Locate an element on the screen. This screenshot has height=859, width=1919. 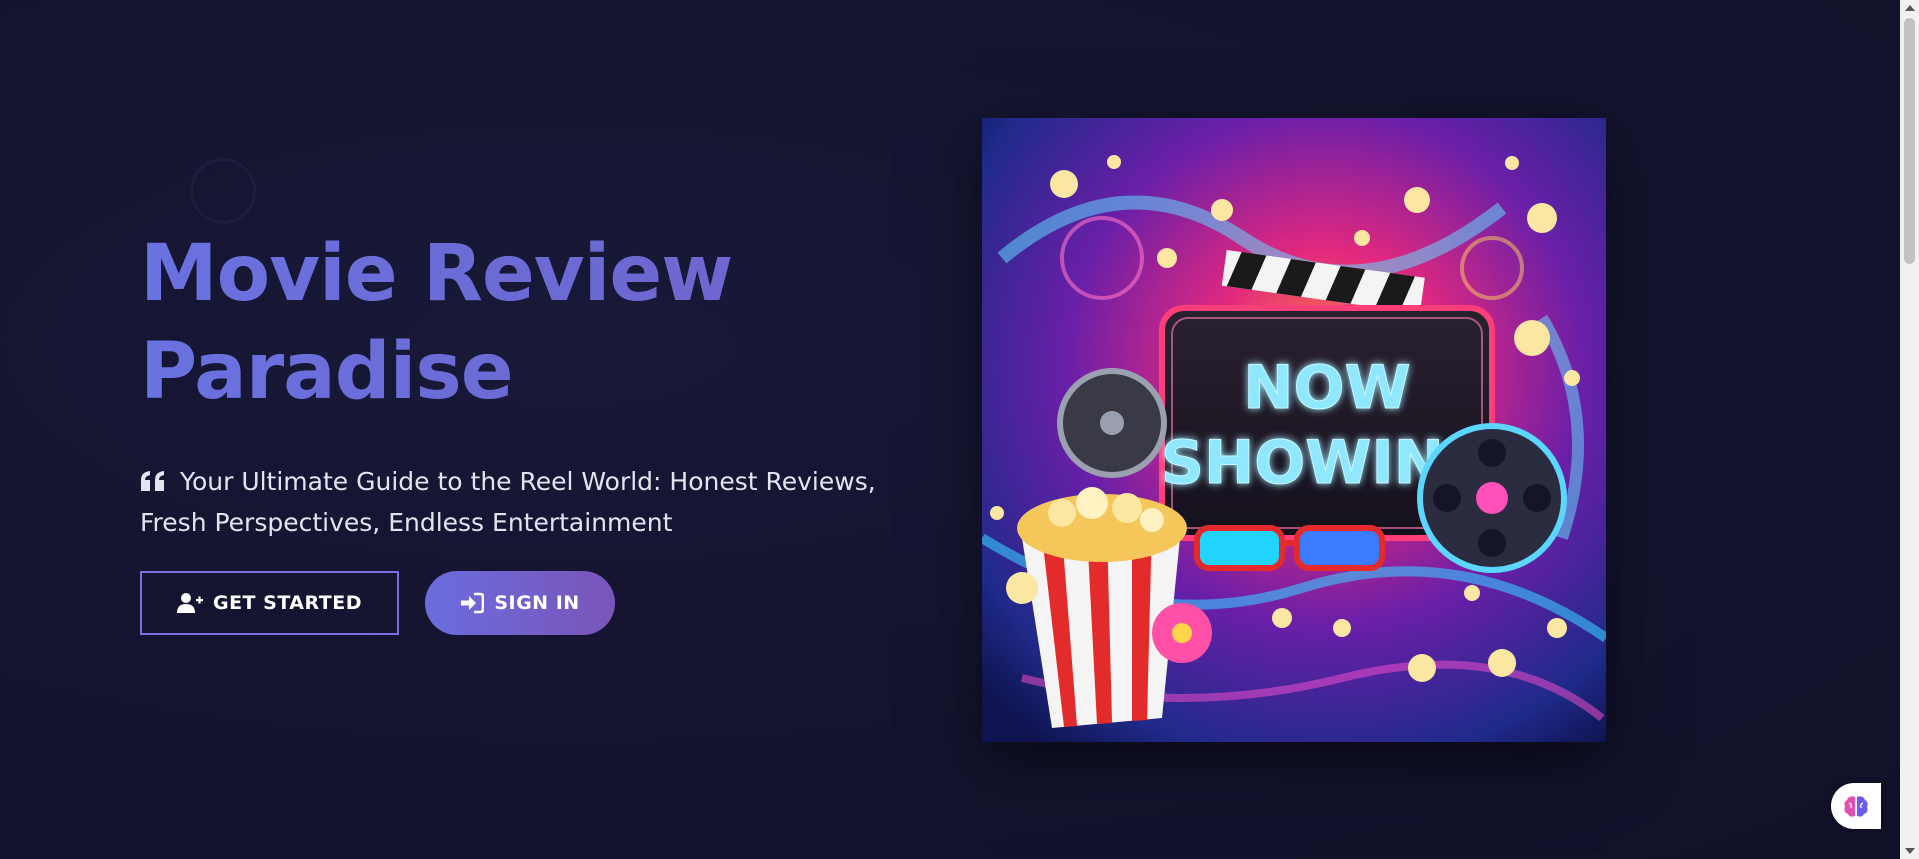
assistant-button is located at coordinates (1856, 806).